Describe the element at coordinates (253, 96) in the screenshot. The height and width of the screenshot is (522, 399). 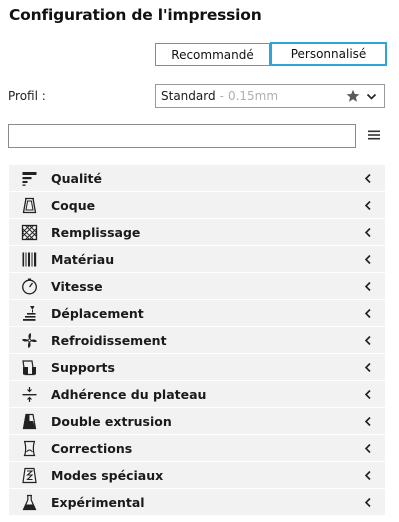
I see `profile-layer-height: 0.15mm` at that location.